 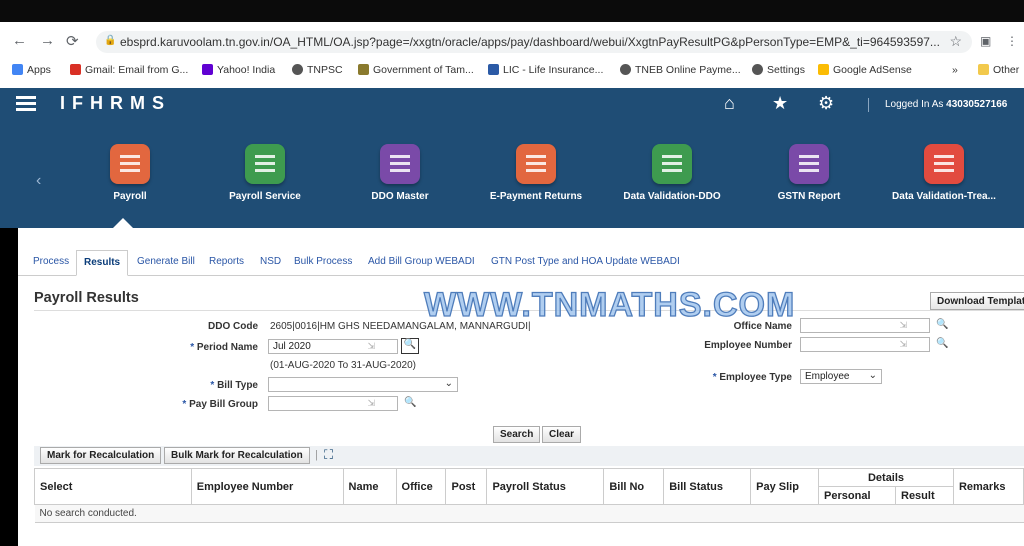 I want to click on period-name-input: Jul 2020 ⇲, so click(x=333, y=346).